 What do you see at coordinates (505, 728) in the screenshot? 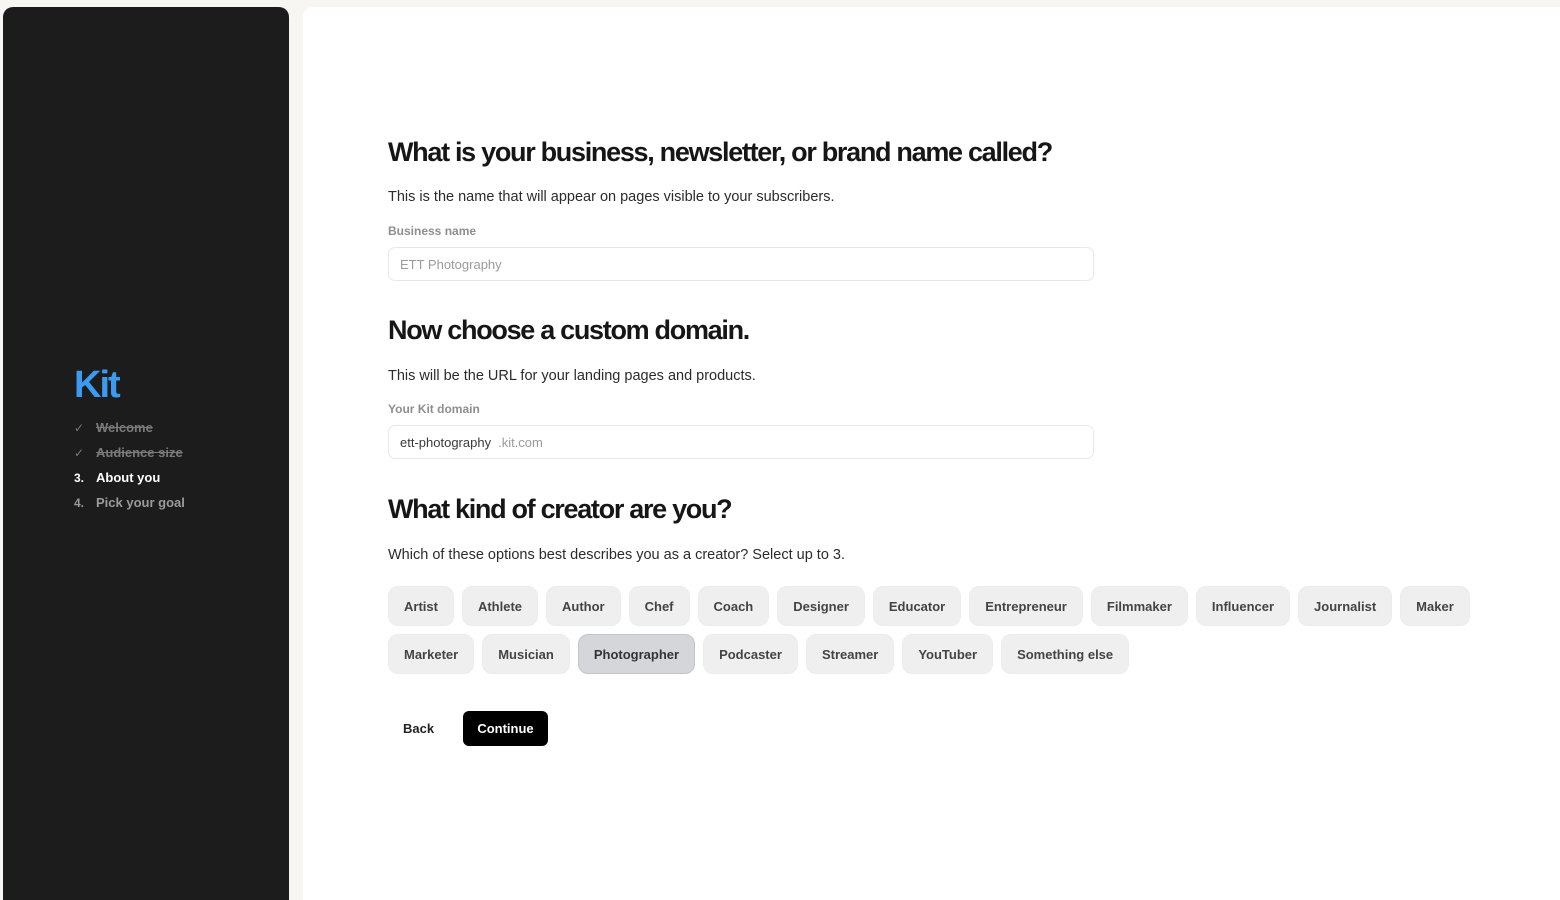
I see `continue-button: Continue` at bounding box center [505, 728].